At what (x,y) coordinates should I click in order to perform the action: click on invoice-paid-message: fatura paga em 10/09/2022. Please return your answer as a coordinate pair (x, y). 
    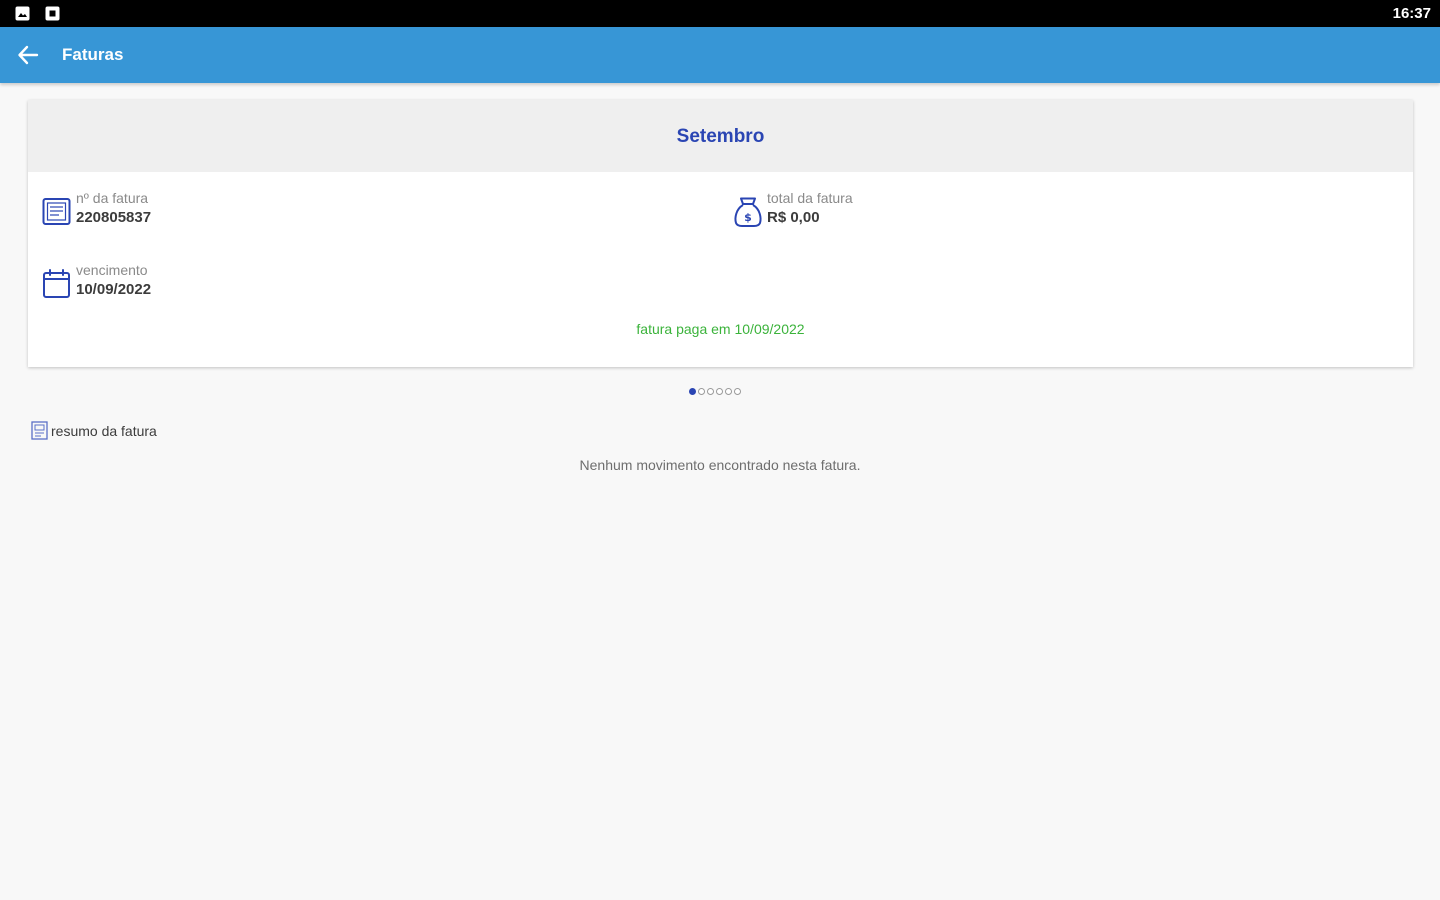
    Looking at the image, I should click on (720, 329).